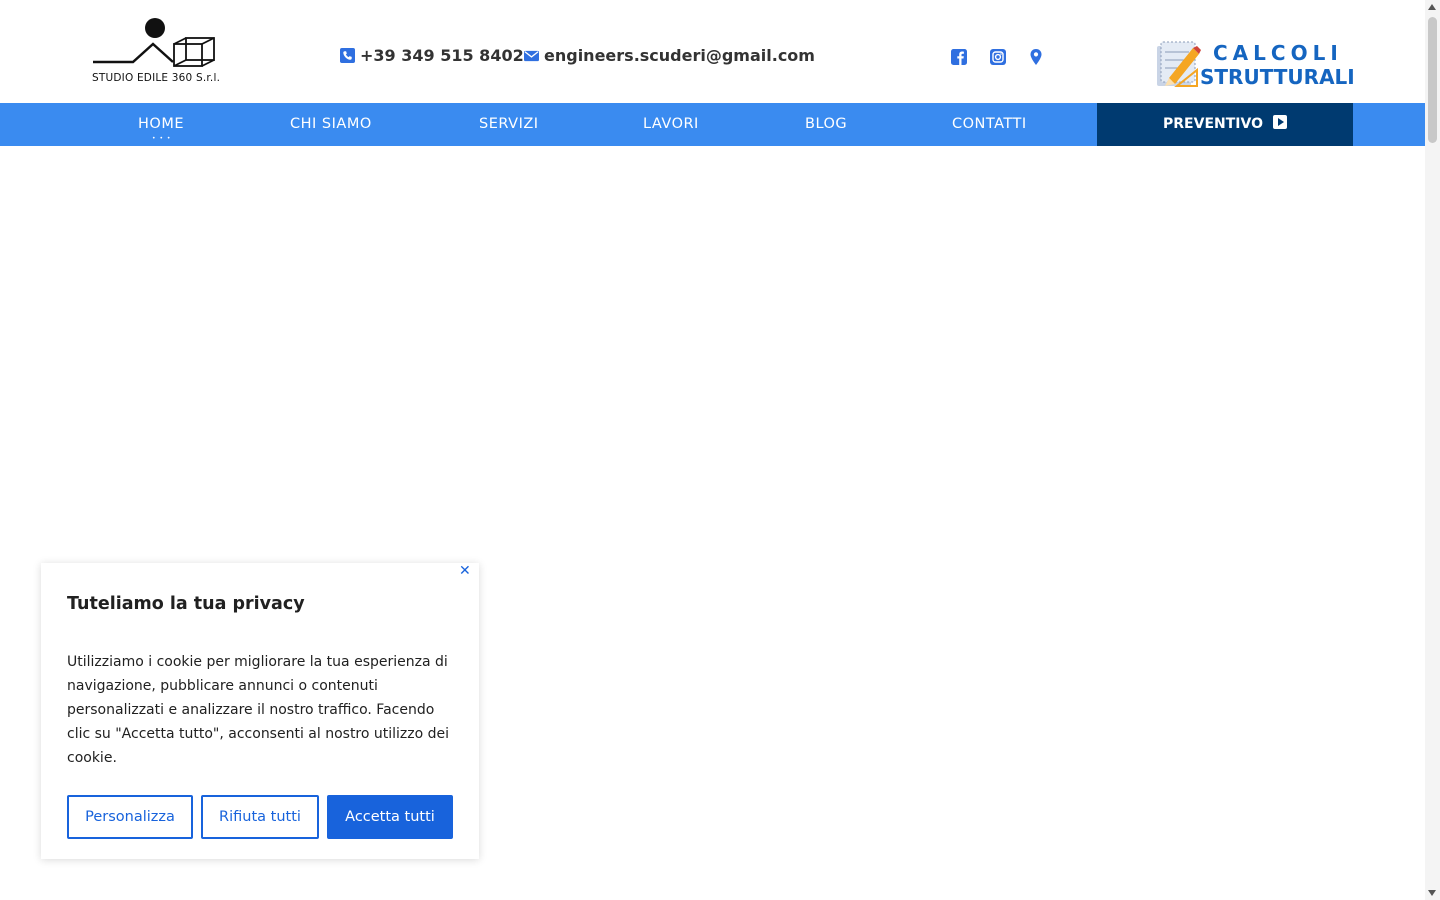  Describe the element at coordinates (1213, 124) in the screenshot. I see `preventivo-label: PREVENTIVO` at that location.